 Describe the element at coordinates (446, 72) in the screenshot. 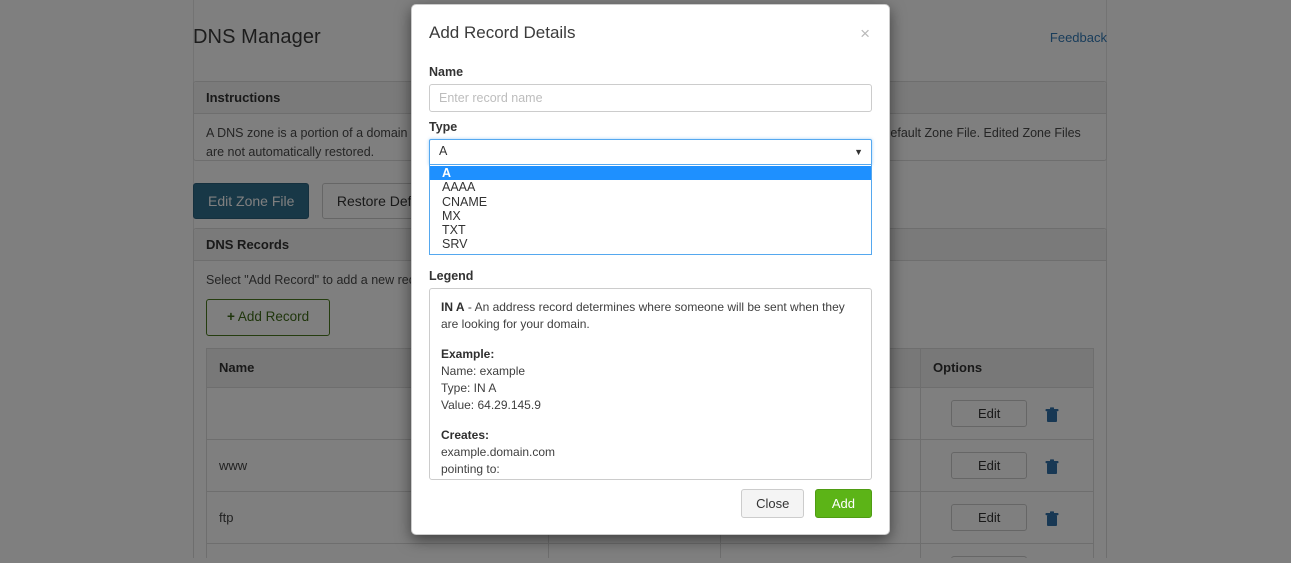

I see `name-field-label: Name` at that location.